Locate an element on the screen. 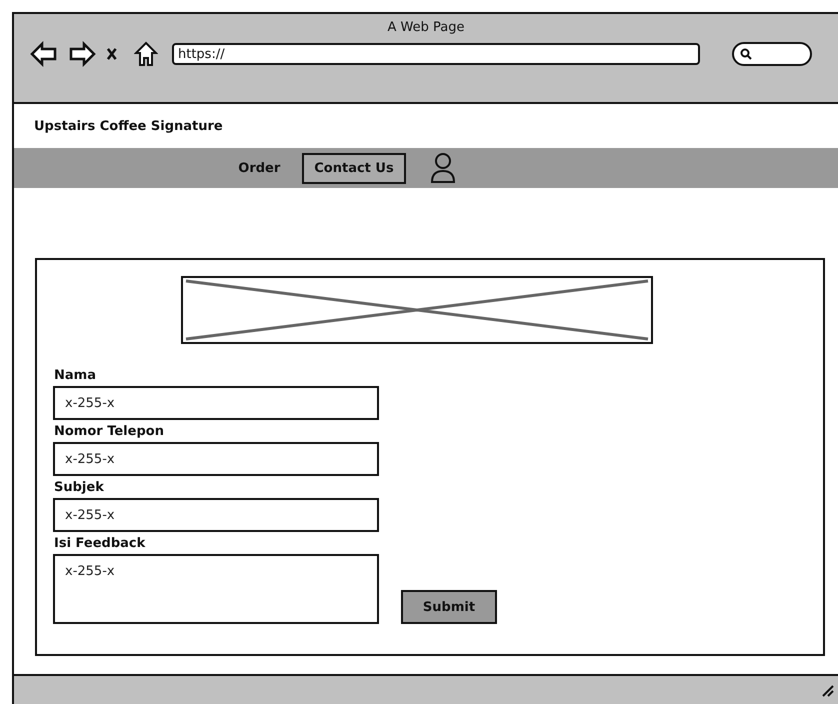 The height and width of the screenshot is (704, 838). window-title: A Web Page is located at coordinates (426, 27).